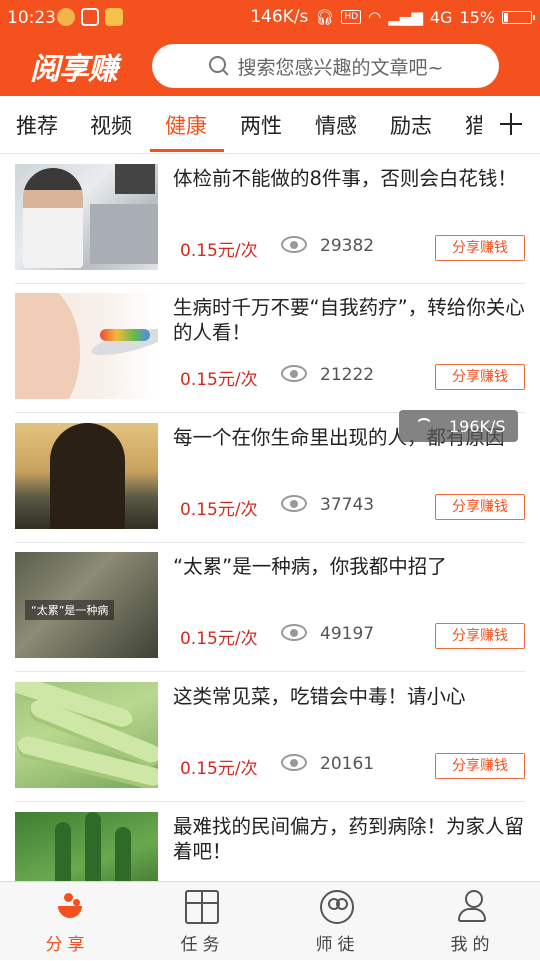 This screenshot has width=540, height=961. I want to click on wifi-icon, so click(424, 427).